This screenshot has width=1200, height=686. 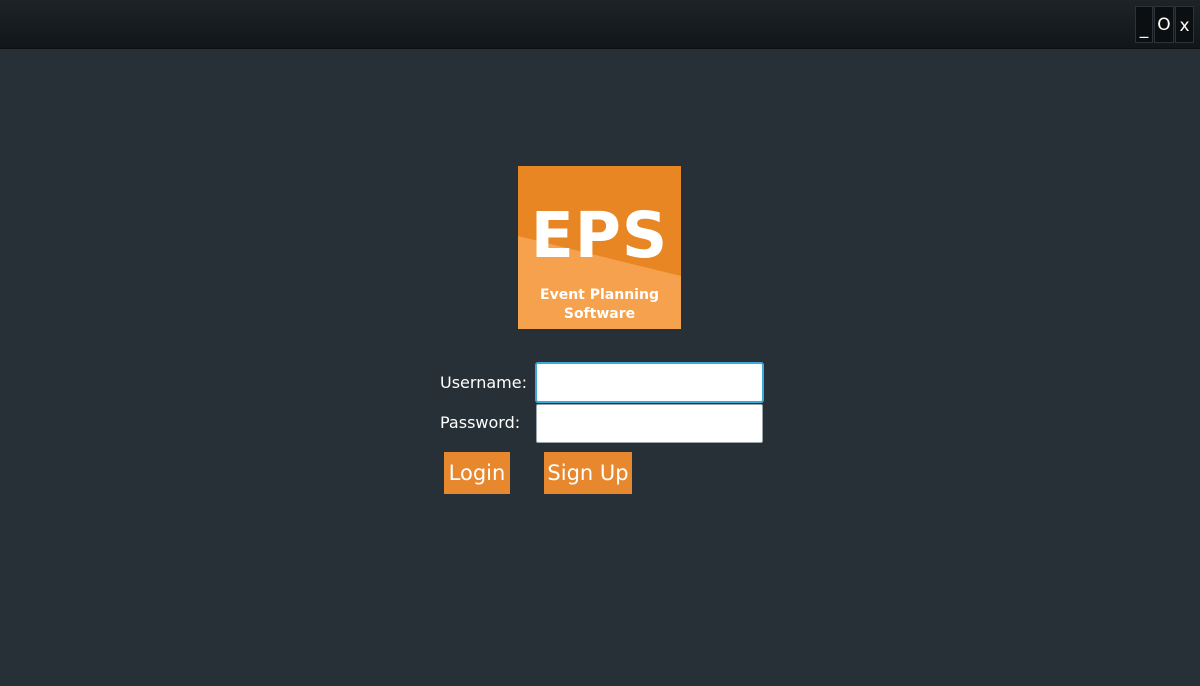 I want to click on app-logo: EPS Event Planning Software, so click(x=599, y=247).